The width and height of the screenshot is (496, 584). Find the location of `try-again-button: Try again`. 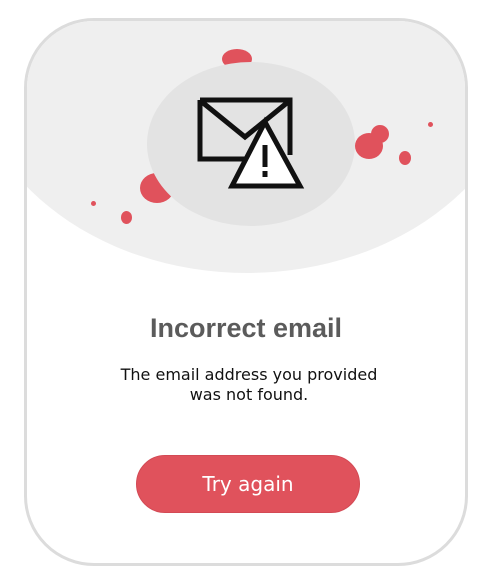

try-again-button: Try again is located at coordinates (248, 484).